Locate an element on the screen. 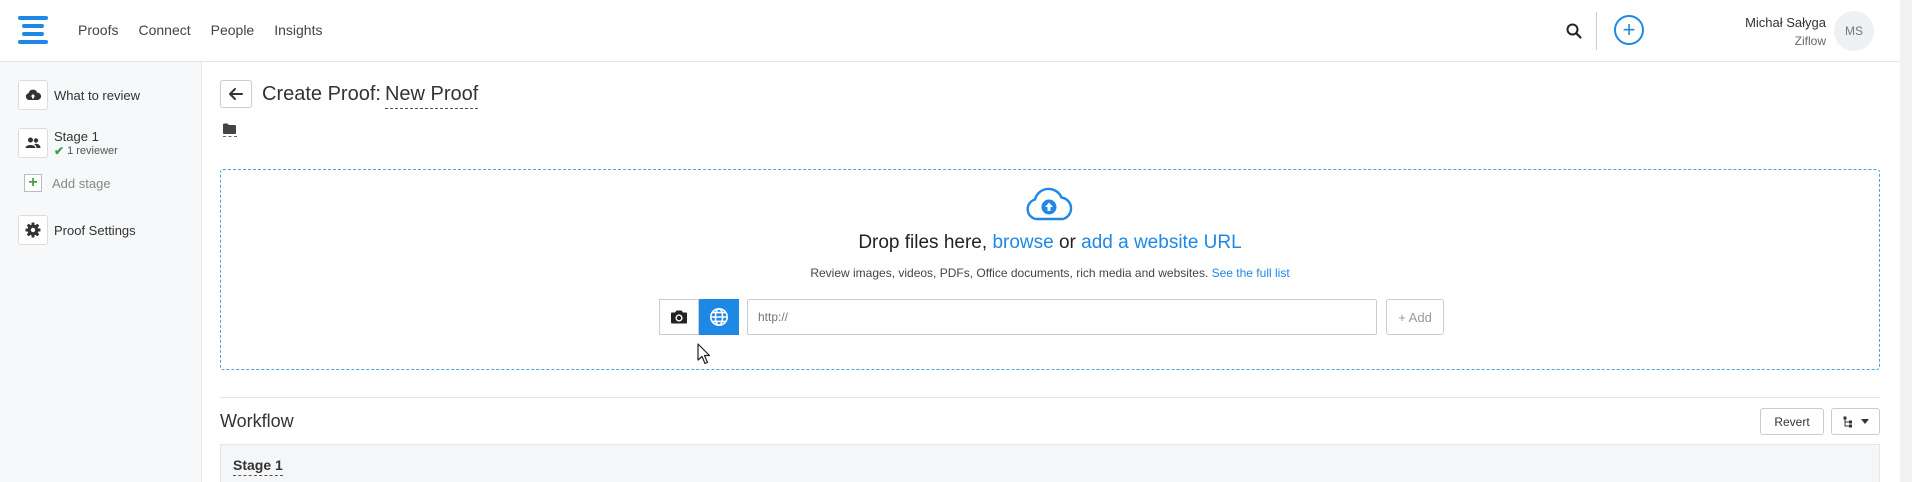  avatar: MS is located at coordinates (1854, 31).